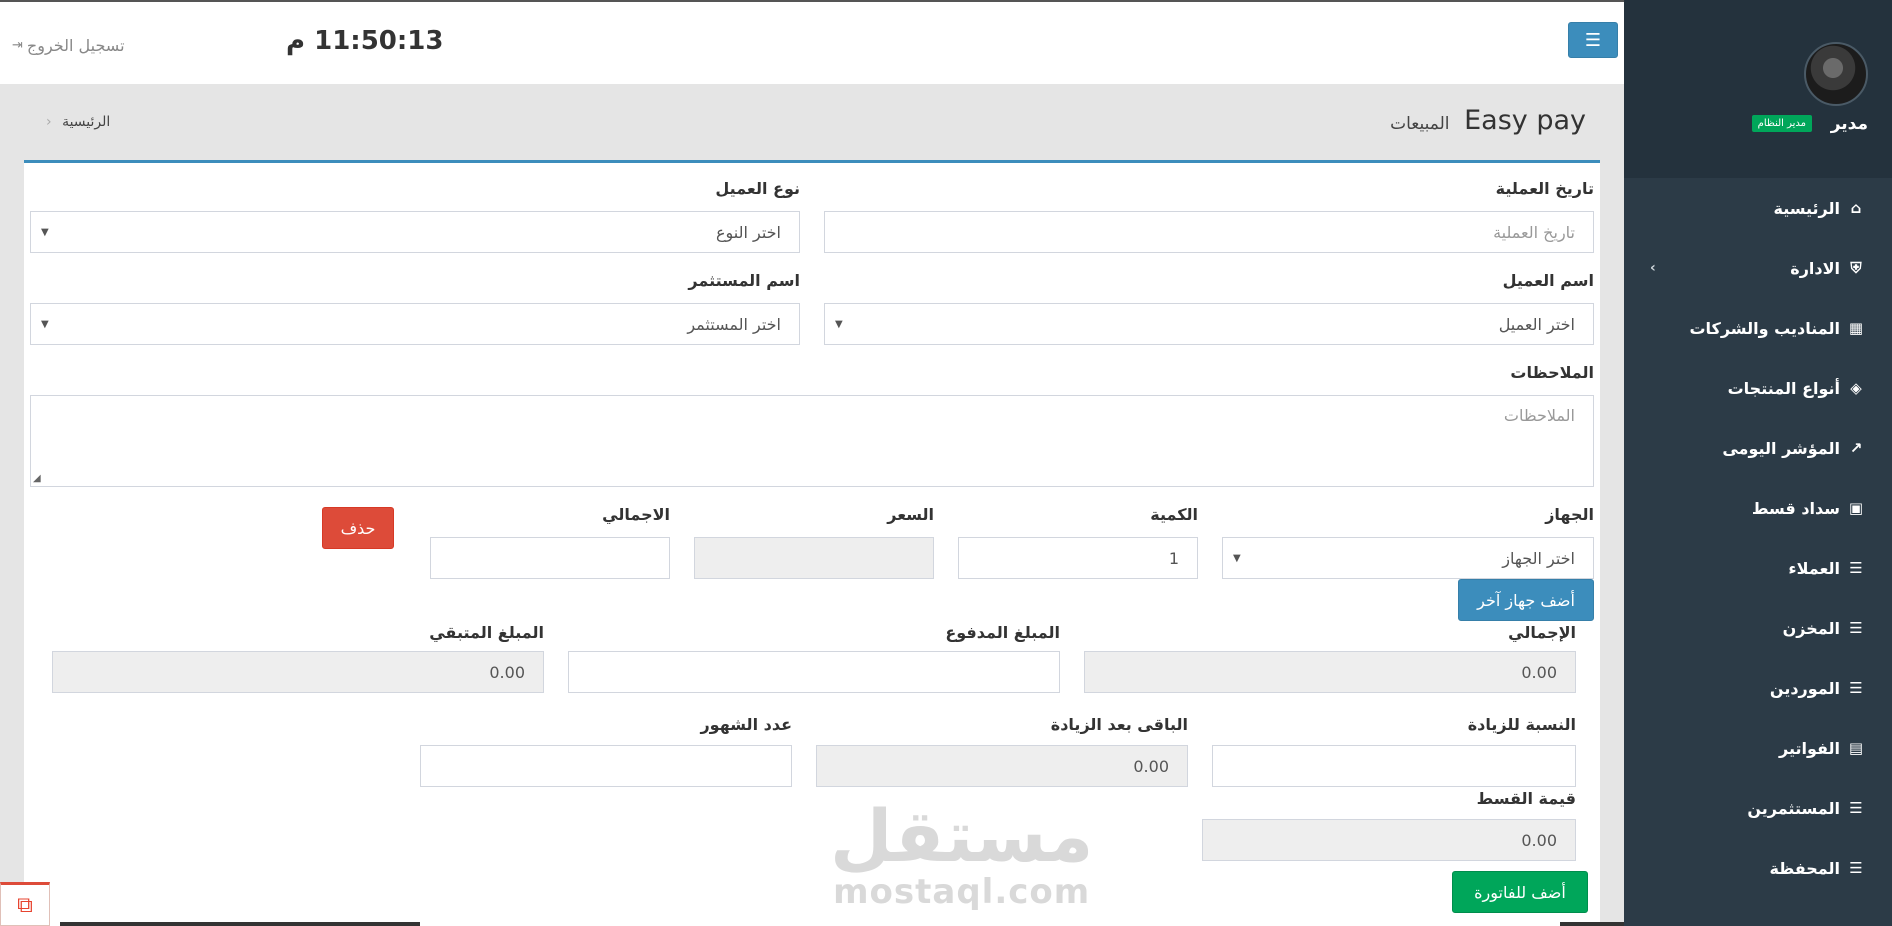 The height and width of the screenshot is (926, 1892). I want to click on breadcrumb-home: الرئيسية, so click(86, 122).